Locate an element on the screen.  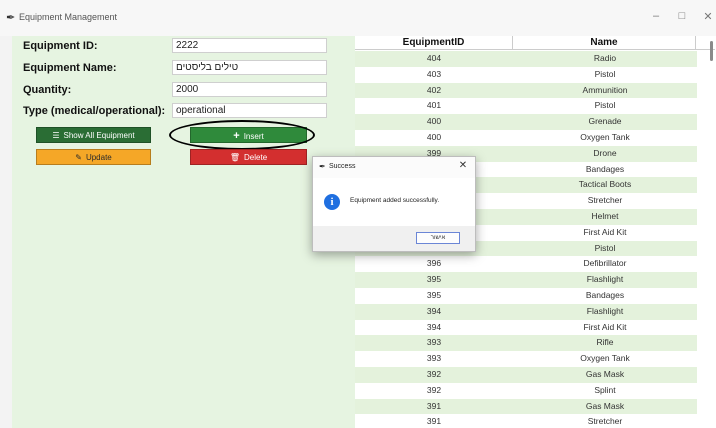
table-row: 394 First Aid Kit is located at coordinates (526, 327).